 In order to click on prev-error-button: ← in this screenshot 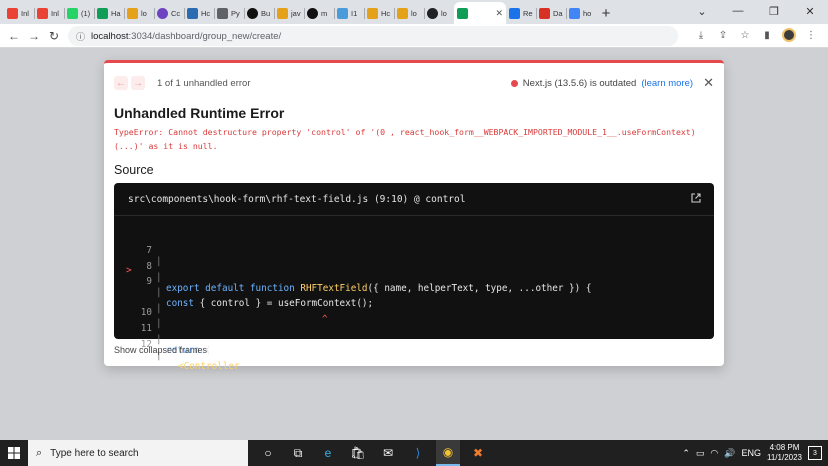, I will do `click(121, 83)`.